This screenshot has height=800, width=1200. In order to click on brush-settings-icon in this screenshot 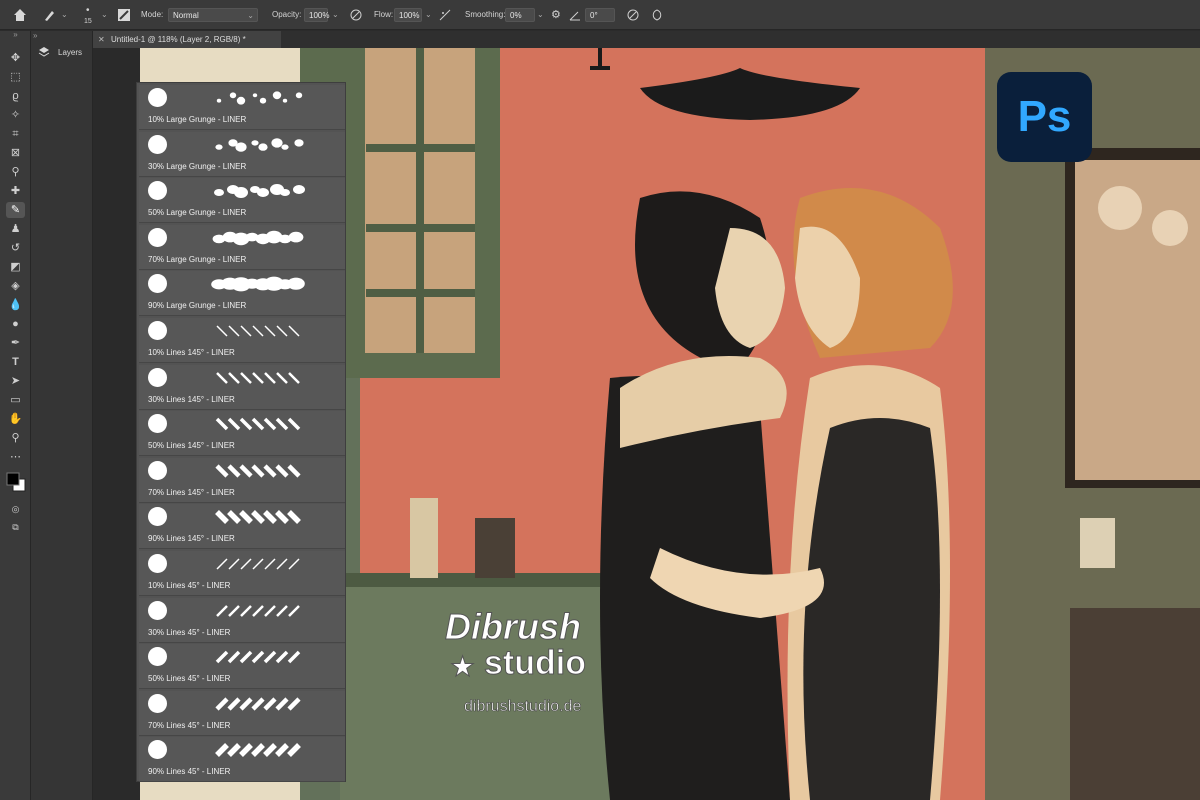, I will do `click(124, 15)`.